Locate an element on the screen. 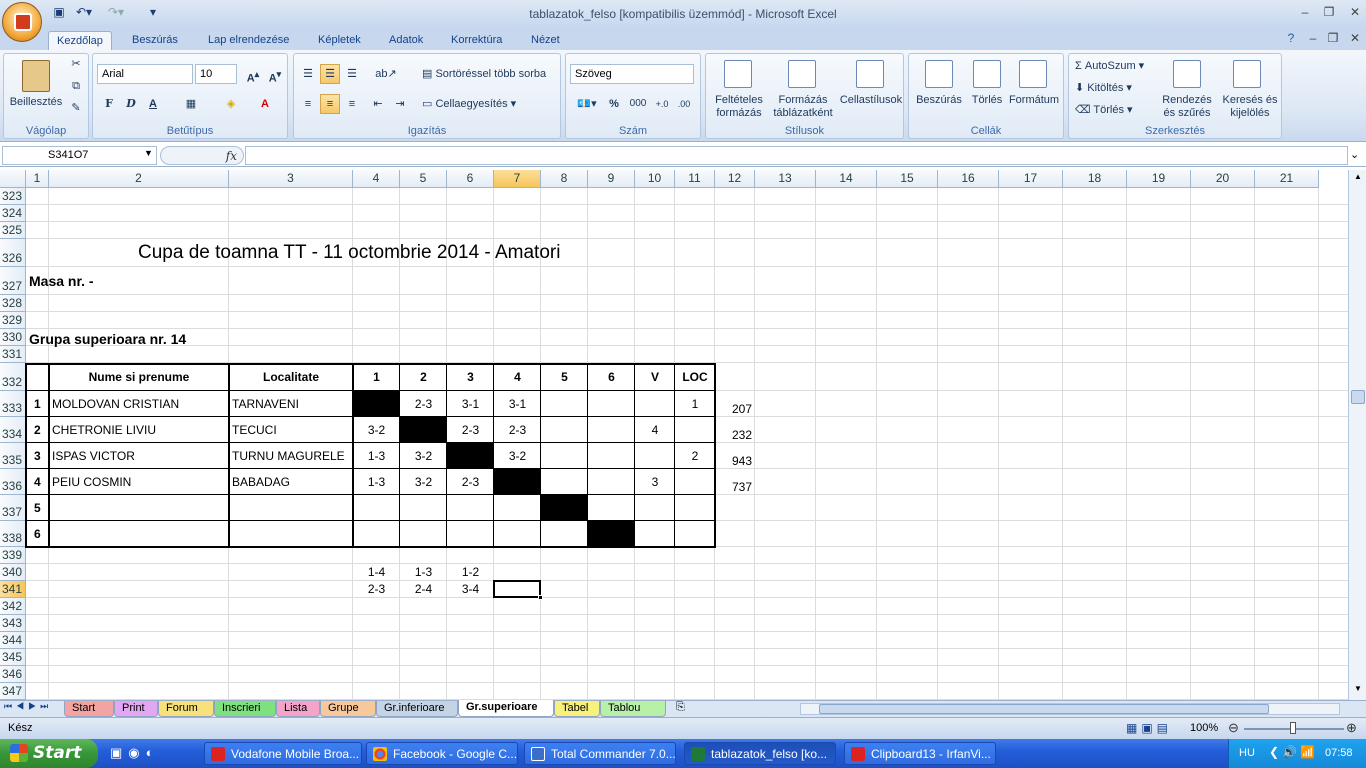  align-right-icon: ≡ is located at coordinates (352, 104).